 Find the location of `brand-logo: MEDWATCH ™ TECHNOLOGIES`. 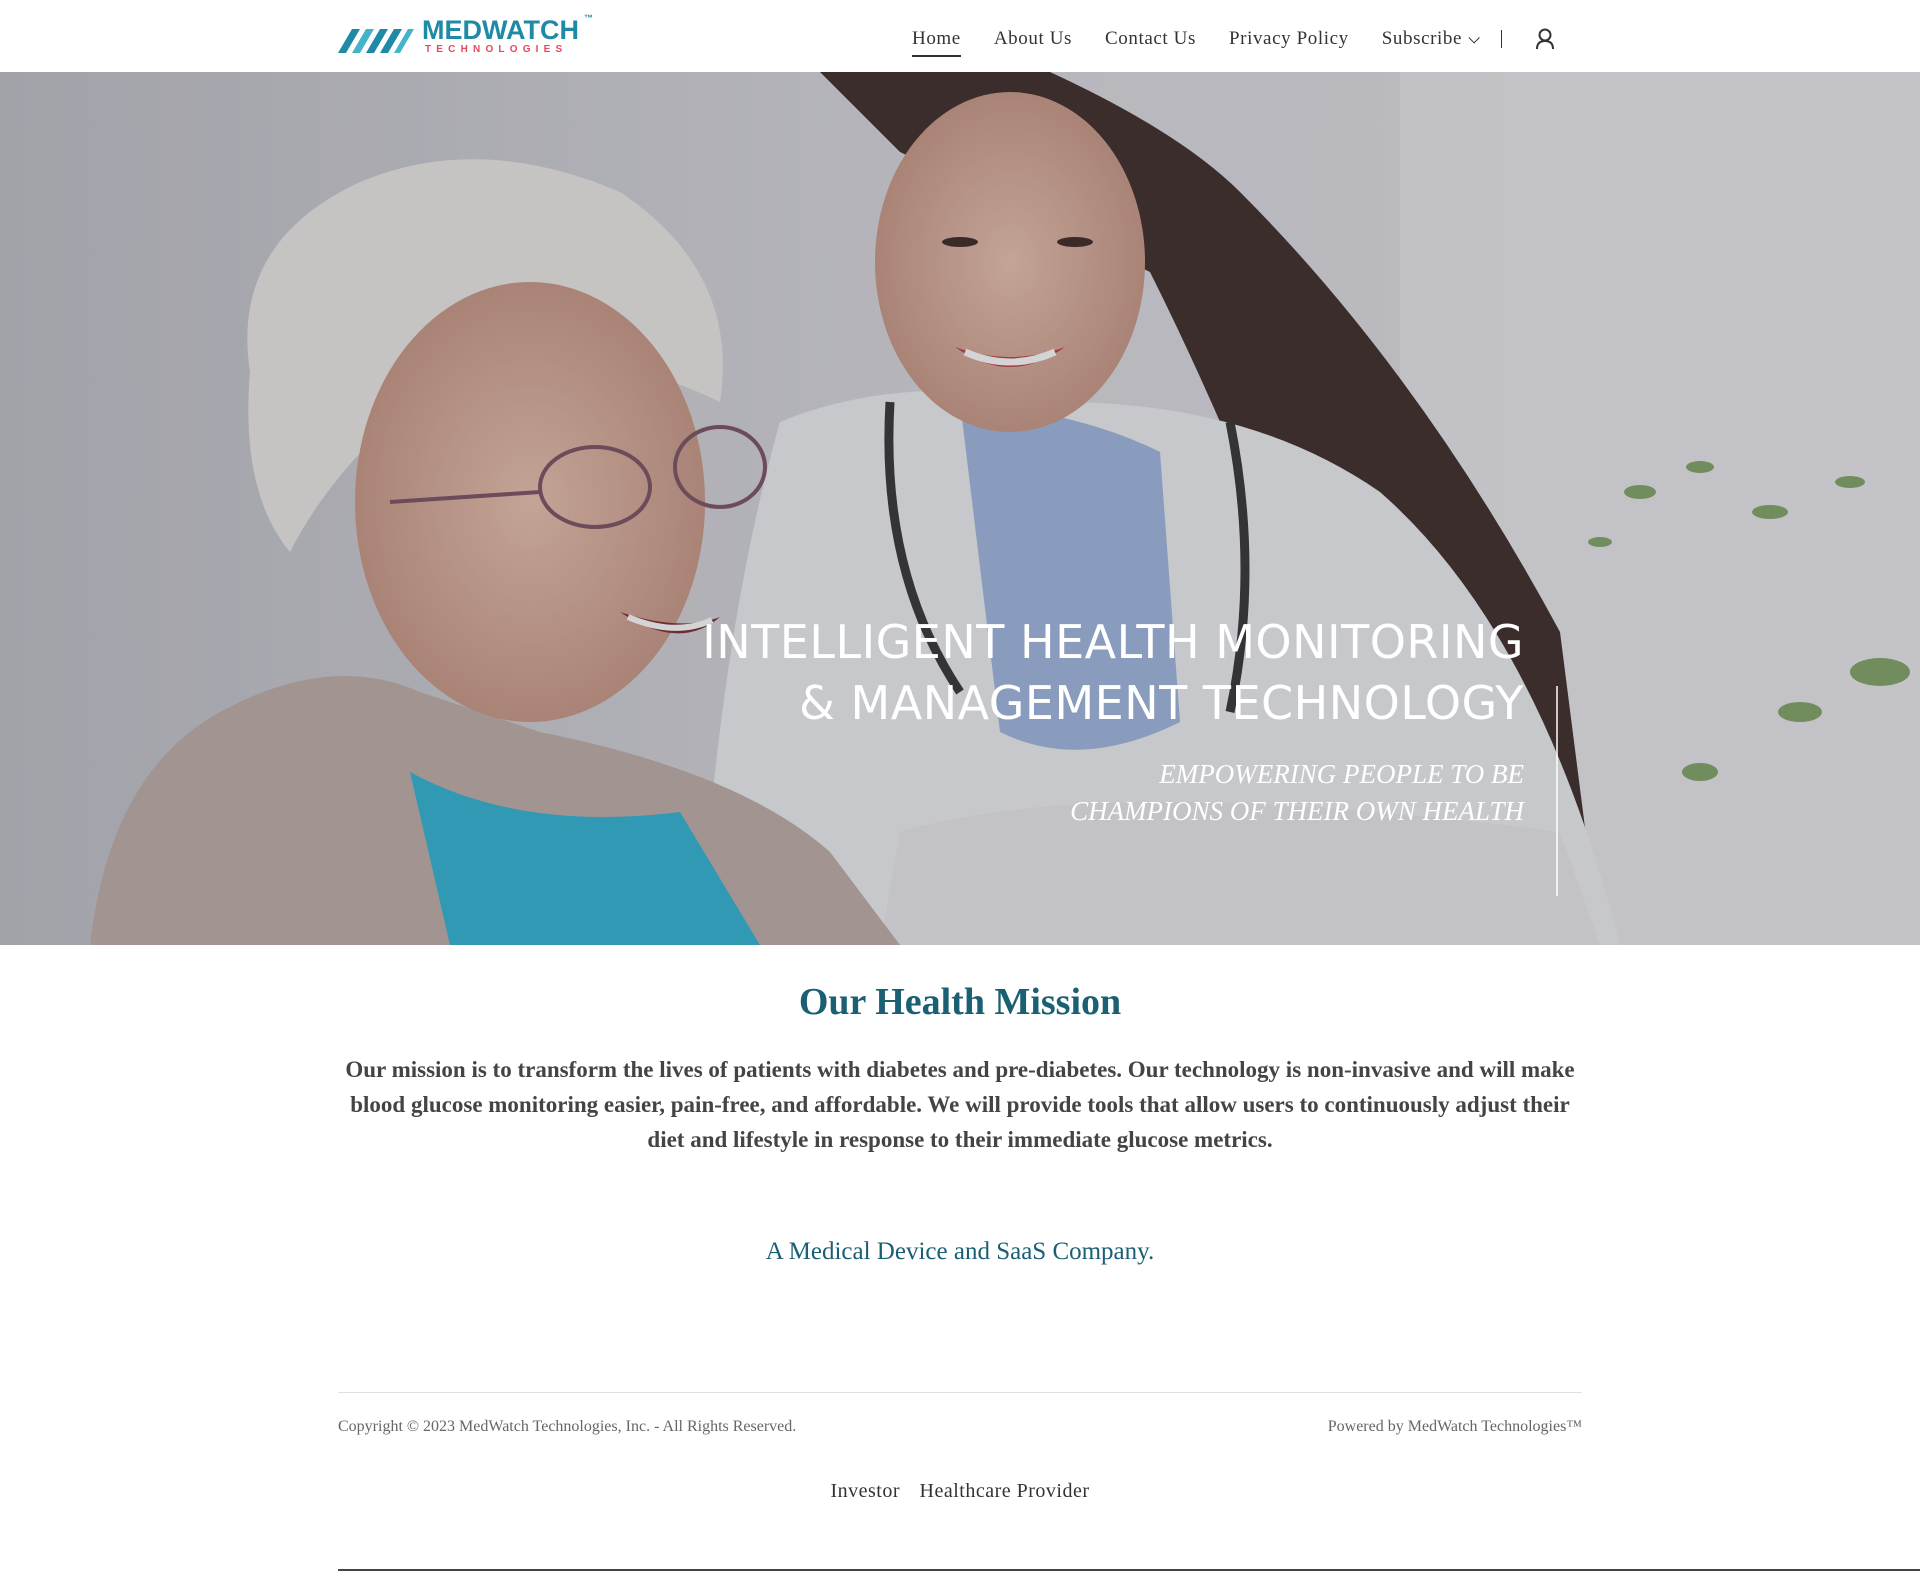

brand-logo: MEDWATCH ™ TECHNOLOGIES is located at coordinates (465, 36).